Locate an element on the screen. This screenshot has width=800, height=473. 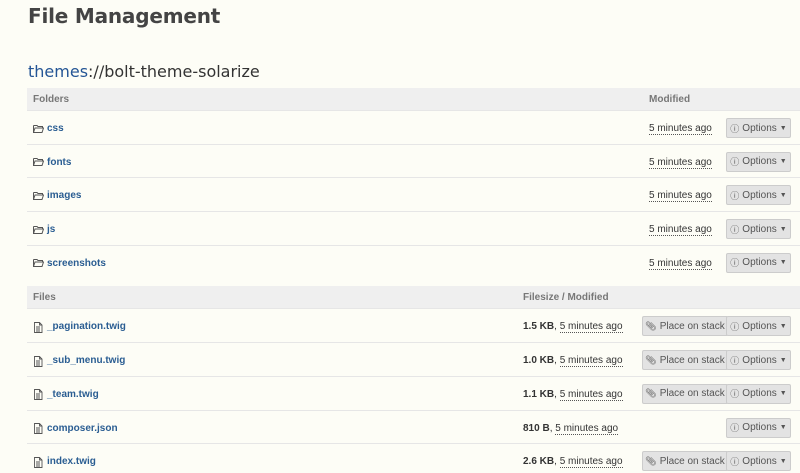
folder-row: screenshots 5 minutes ago ⓘ Options ▼ is located at coordinates (413, 261).